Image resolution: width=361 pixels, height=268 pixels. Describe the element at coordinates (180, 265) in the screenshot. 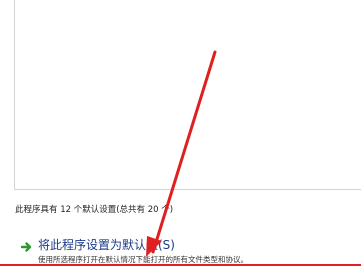

I see `red-underline-annotation` at that location.